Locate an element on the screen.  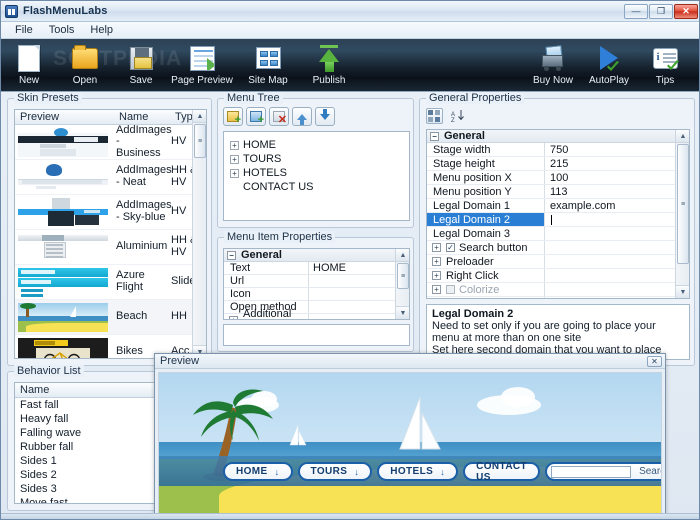
minimize-button: — is located at coordinates (636, 11).